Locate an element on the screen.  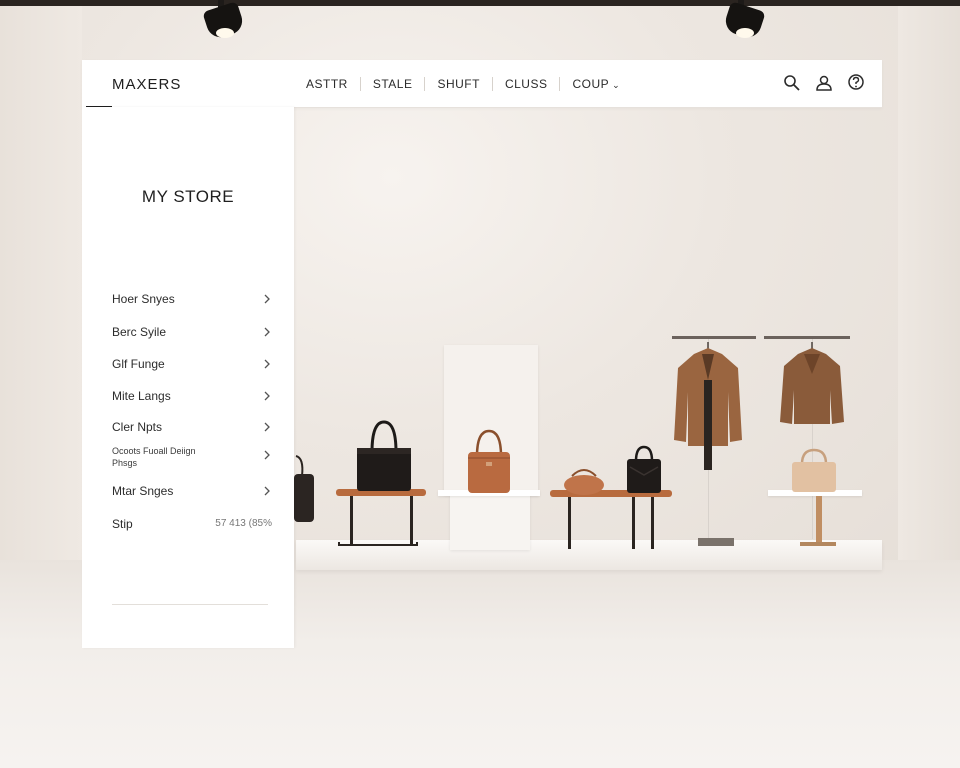
black-handbag-icon is located at coordinates (384, 455).